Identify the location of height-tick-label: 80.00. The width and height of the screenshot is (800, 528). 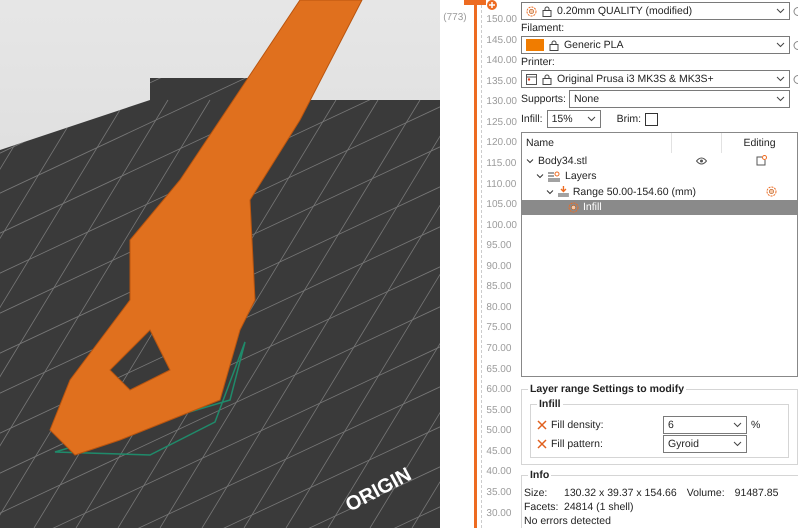
(498, 308).